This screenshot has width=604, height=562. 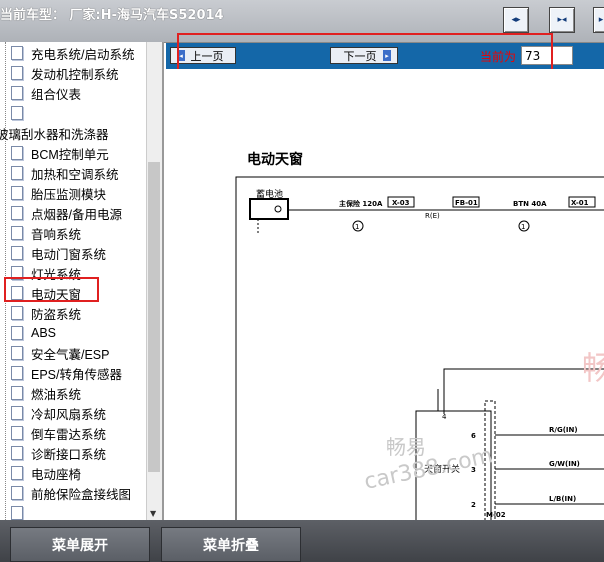 What do you see at coordinates (153, 513) in the screenshot?
I see `scroll-down-icon: ▼` at bounding box center [153, 513].